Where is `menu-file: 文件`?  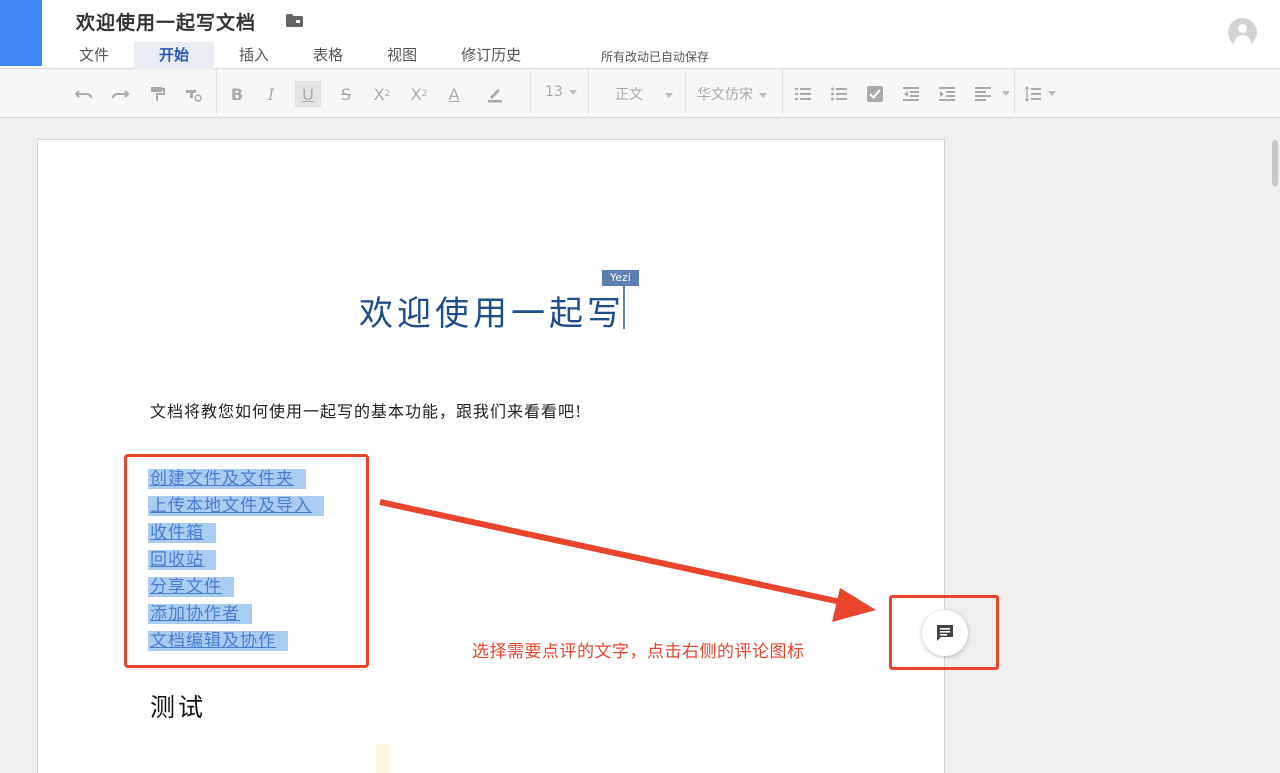
menu-file: 文件 is located at coordinates (94, 55).